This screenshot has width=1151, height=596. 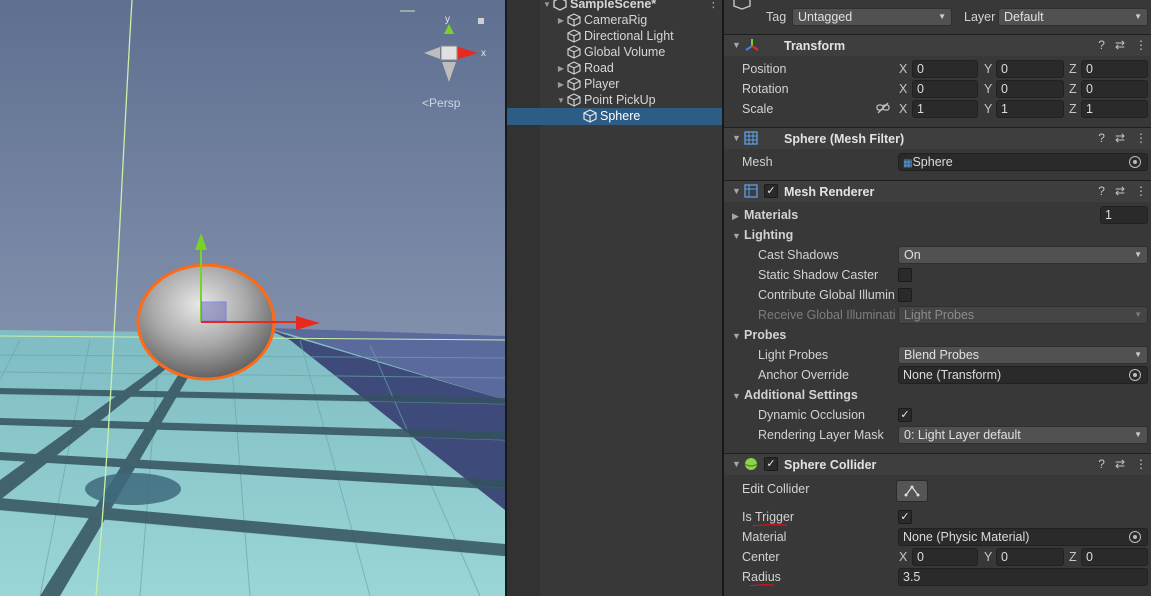 What do you see at coordinates (598, 6) in the screenshot?
I see `scene-root-item: ▼ SampleScene*` at bounding box center [598, 6].